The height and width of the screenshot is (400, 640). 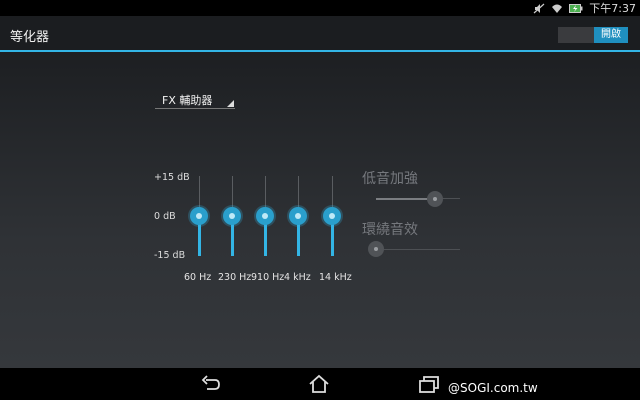 I want to click on virtualizer-track, so click(x=418, y=249).